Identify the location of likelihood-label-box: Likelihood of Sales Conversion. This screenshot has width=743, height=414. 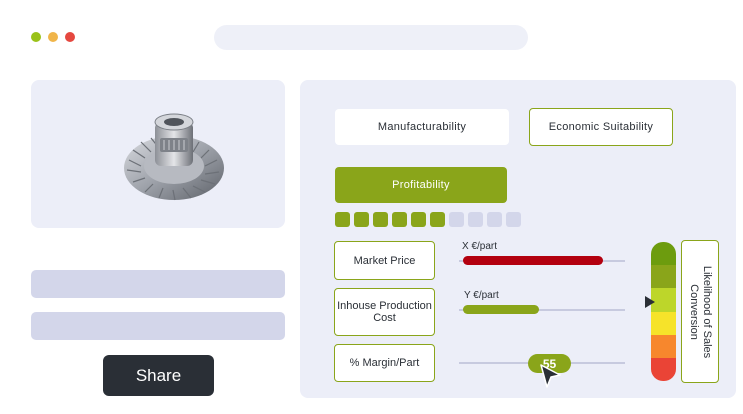
(700, 311).